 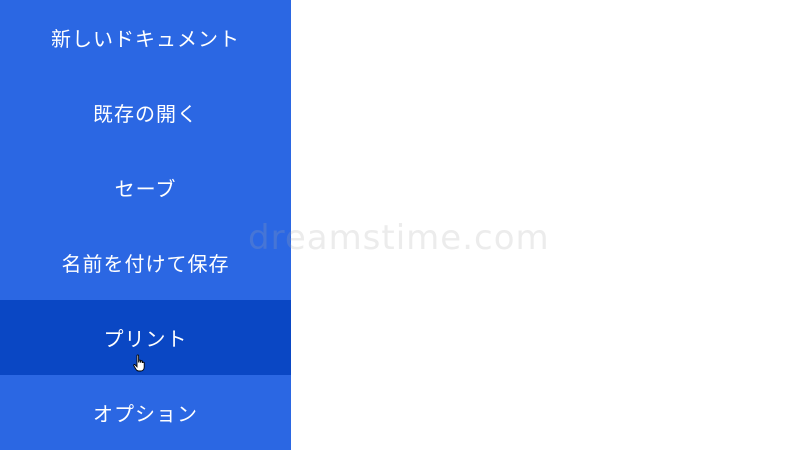 I want to click on menu-item-label: 既存の開く, so click(x=145, y=114).